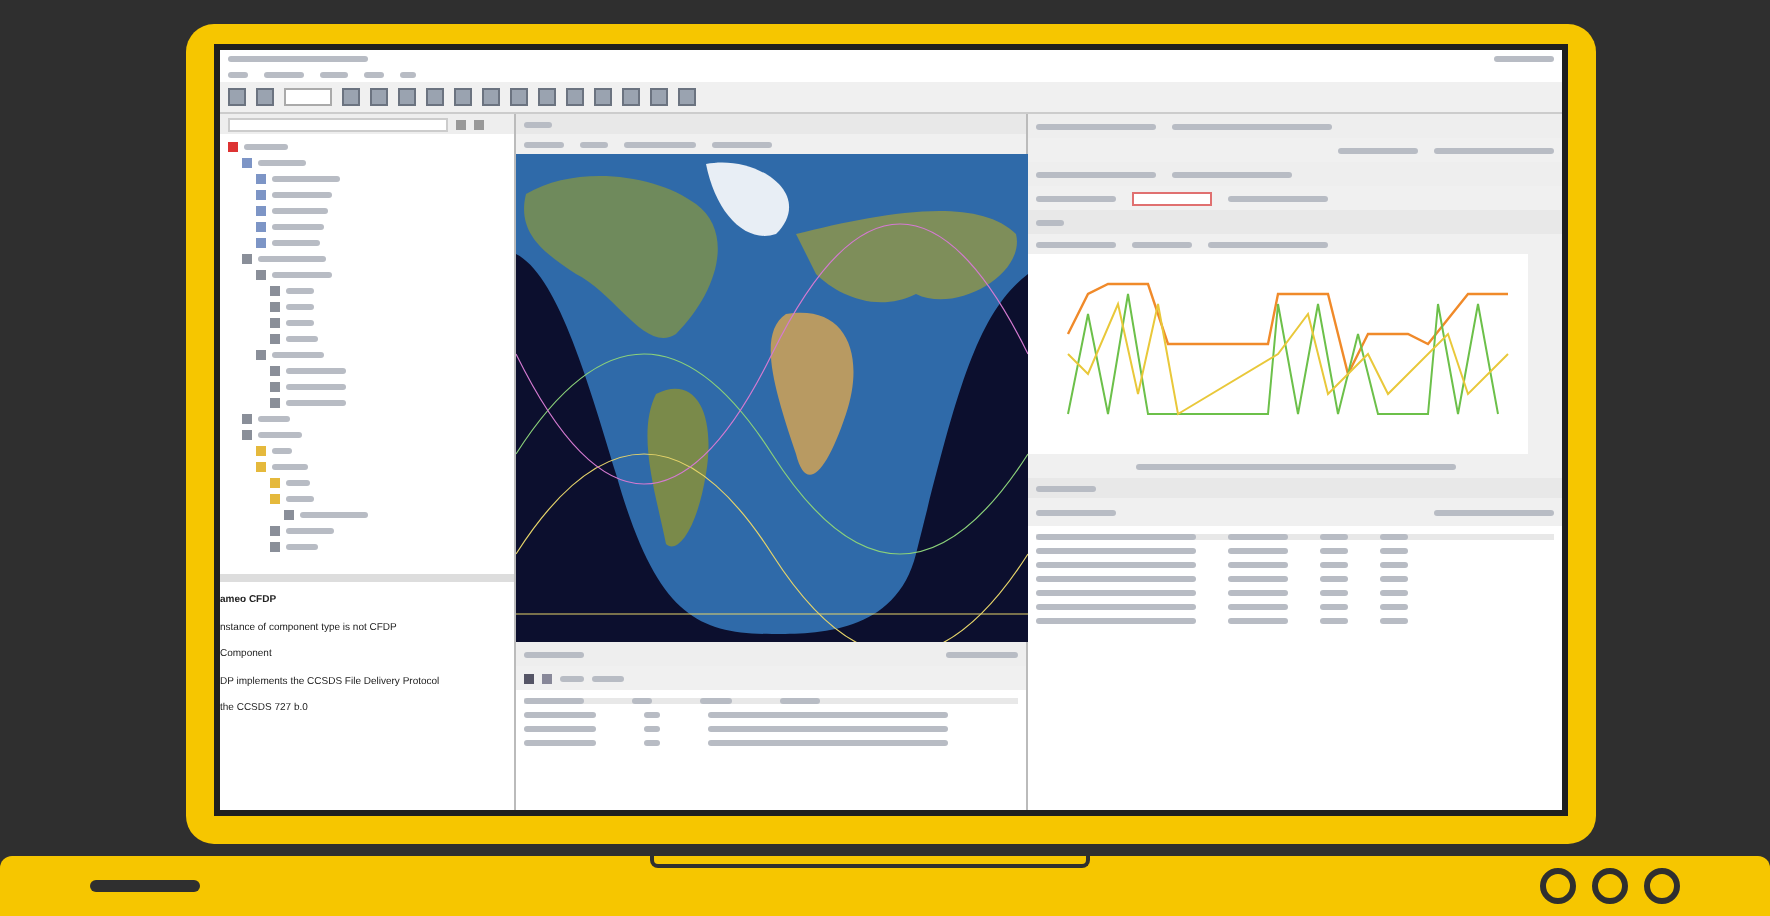 Image resolution: width=1770 pixels, height=916 pixels. I want to click on toolbar-icon, so click(308, 97).